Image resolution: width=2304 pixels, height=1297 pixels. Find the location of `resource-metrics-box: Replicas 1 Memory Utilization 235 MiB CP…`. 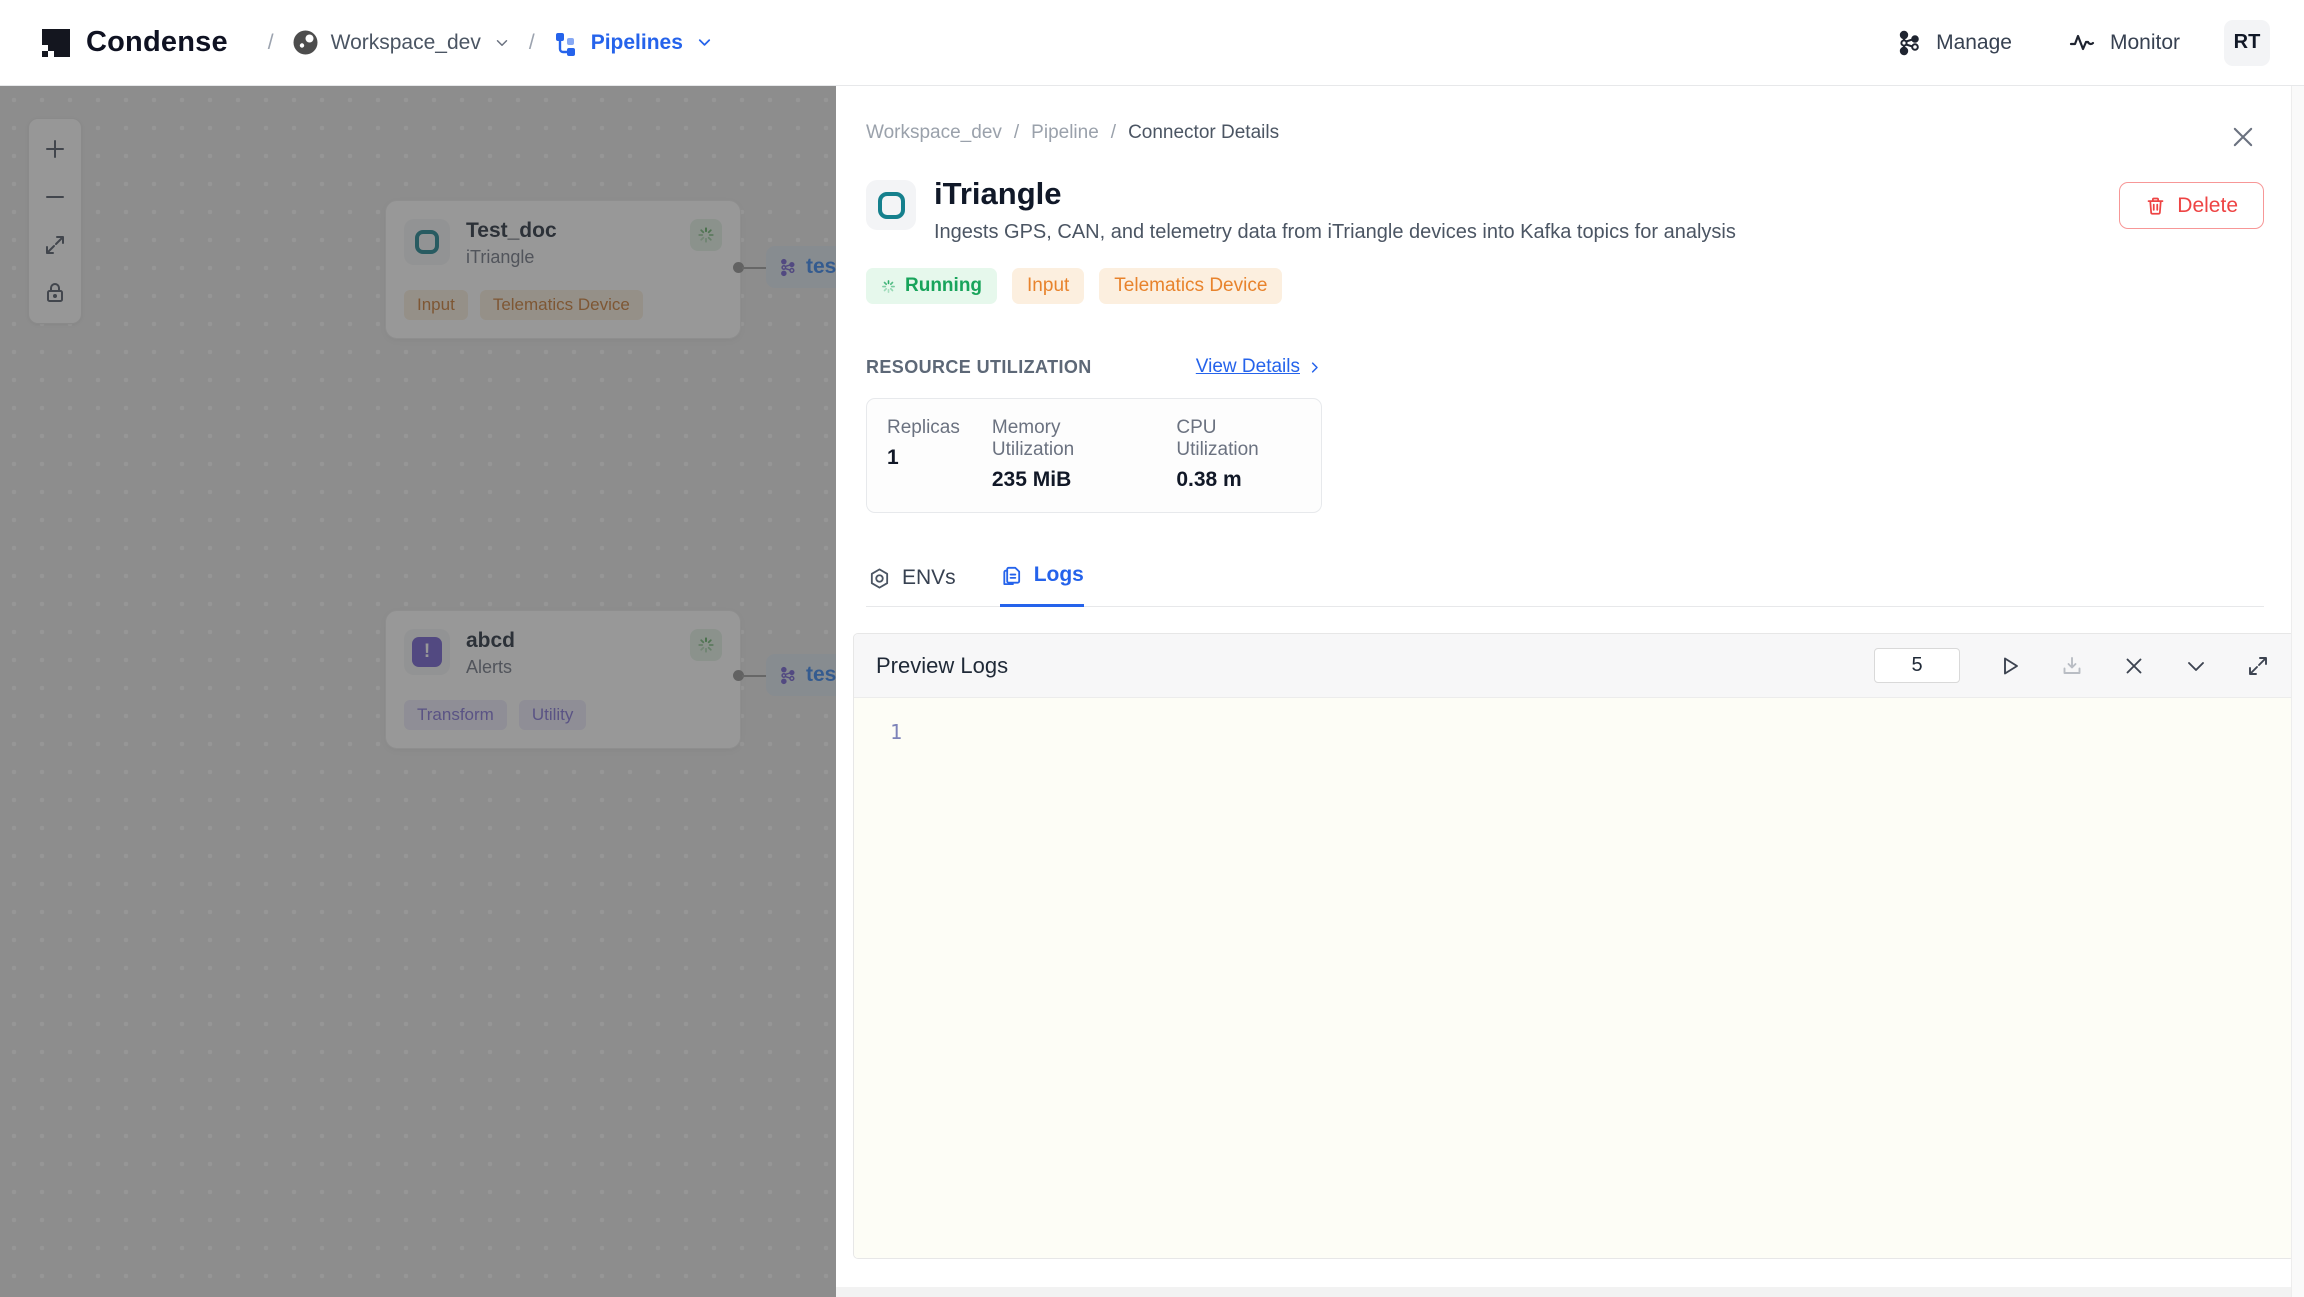

resource-metrics-box: Replicas 1 Memory Utilization 235 MiB CP… is located at coordinates (1094, 455).